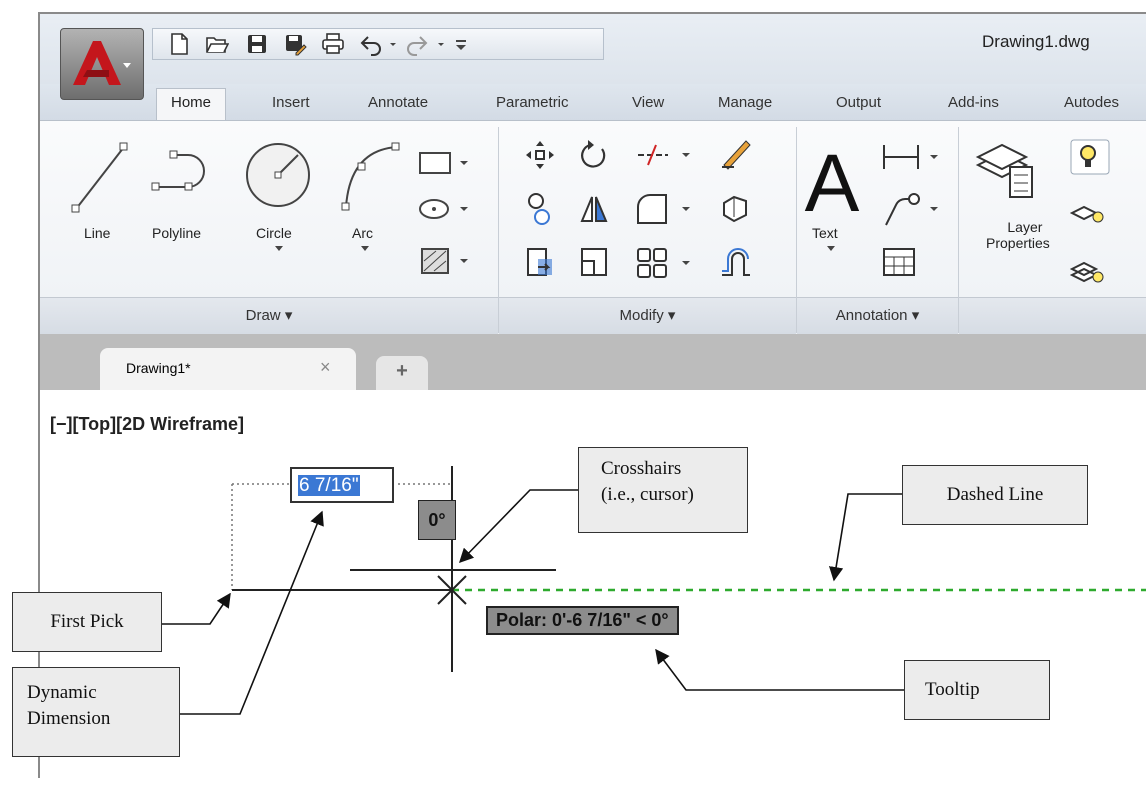 Image resolution: width=1146 pixels, height=788 pixels. I want to click on dynamic-dimension-callout-line1: Dynamic, so click(62, 692).